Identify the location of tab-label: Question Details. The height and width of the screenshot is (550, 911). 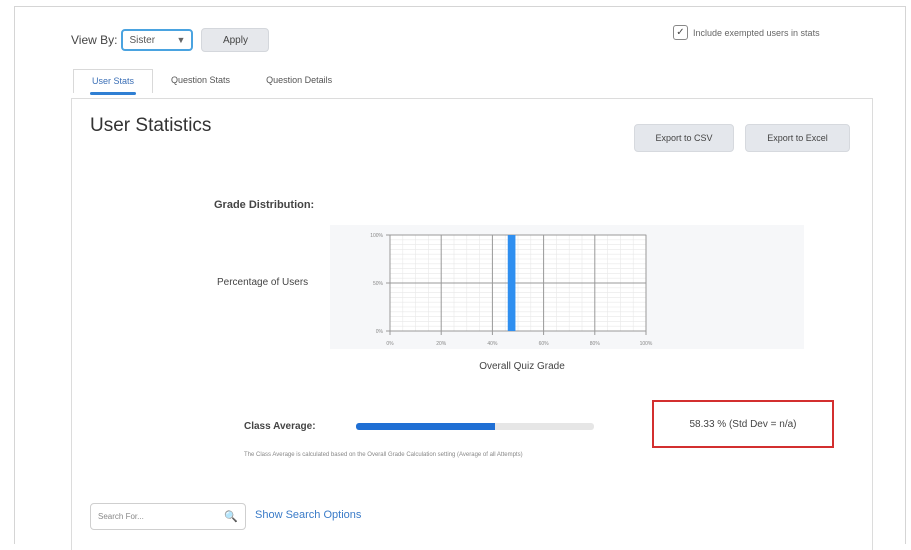
(299, 80).